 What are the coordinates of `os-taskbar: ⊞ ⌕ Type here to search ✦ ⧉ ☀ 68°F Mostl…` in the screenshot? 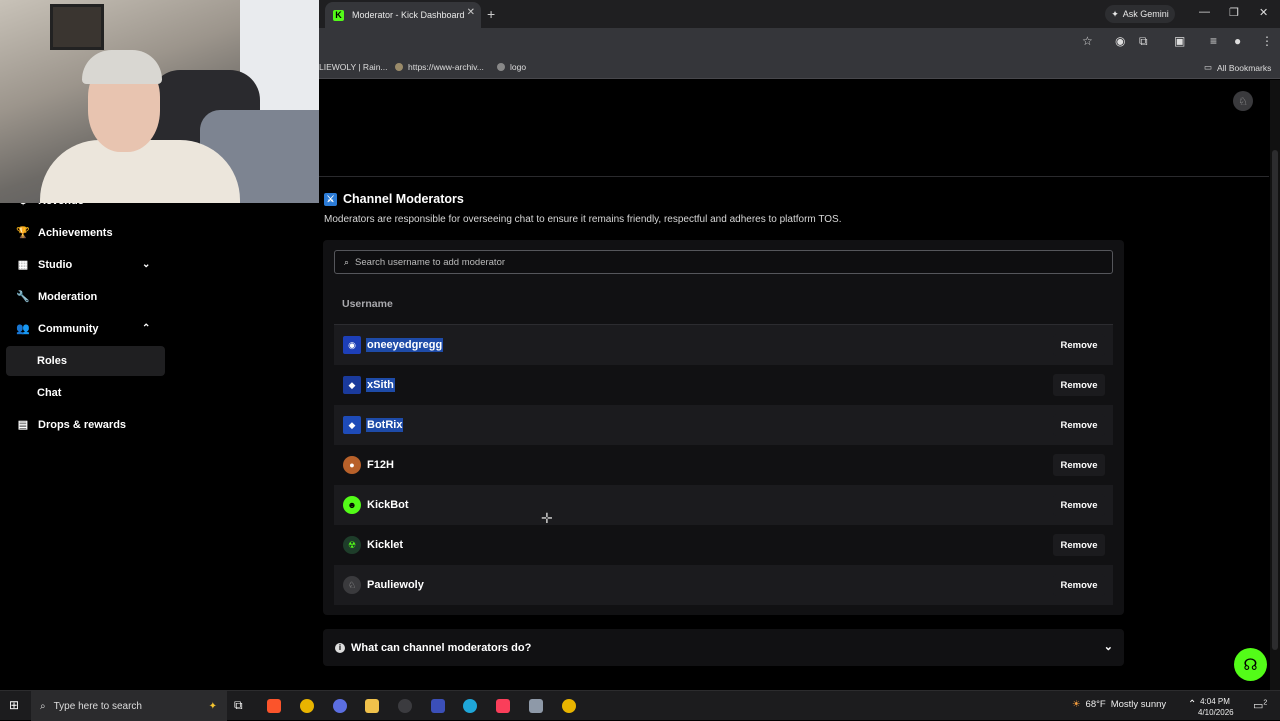 It's located at (640, 705).